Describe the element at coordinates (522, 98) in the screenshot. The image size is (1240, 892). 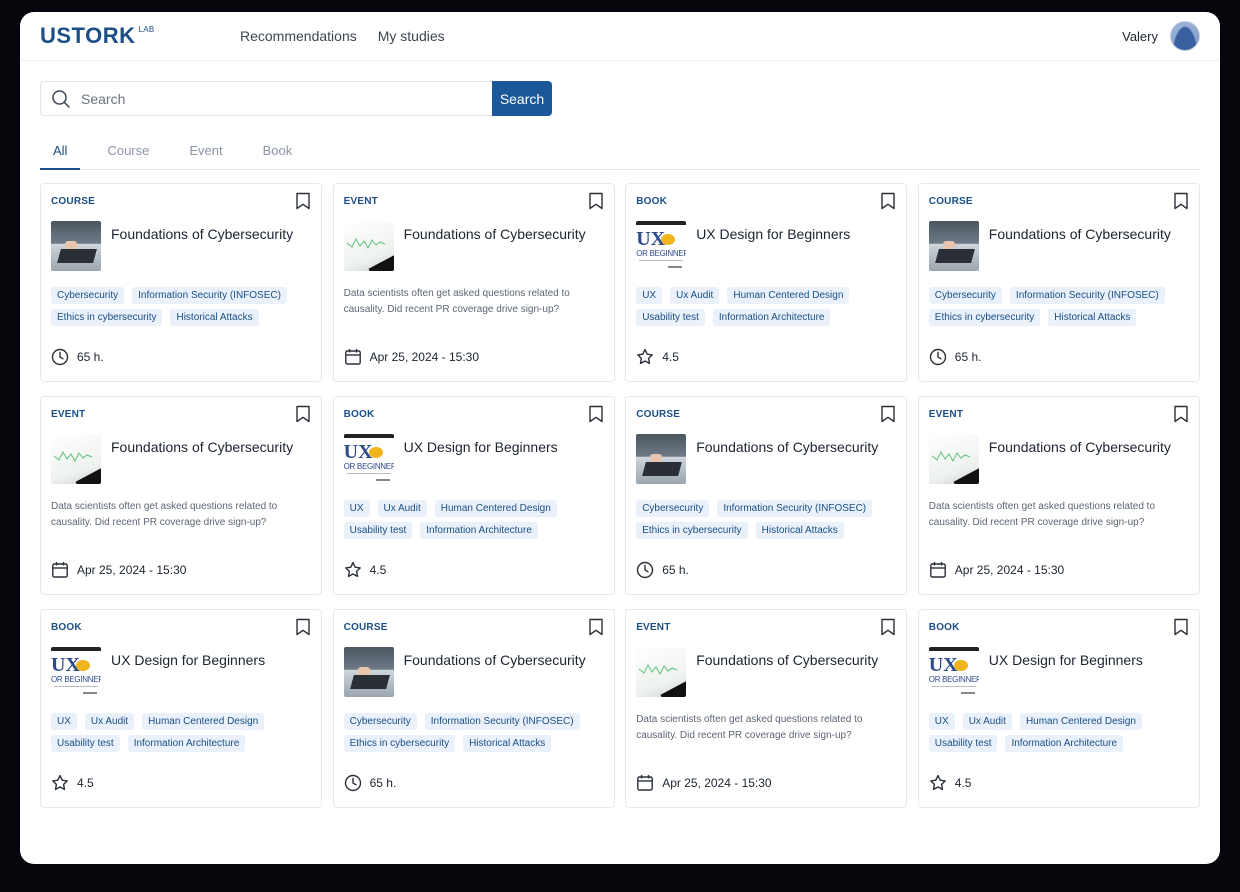
I see `search-button: Search` at that location.